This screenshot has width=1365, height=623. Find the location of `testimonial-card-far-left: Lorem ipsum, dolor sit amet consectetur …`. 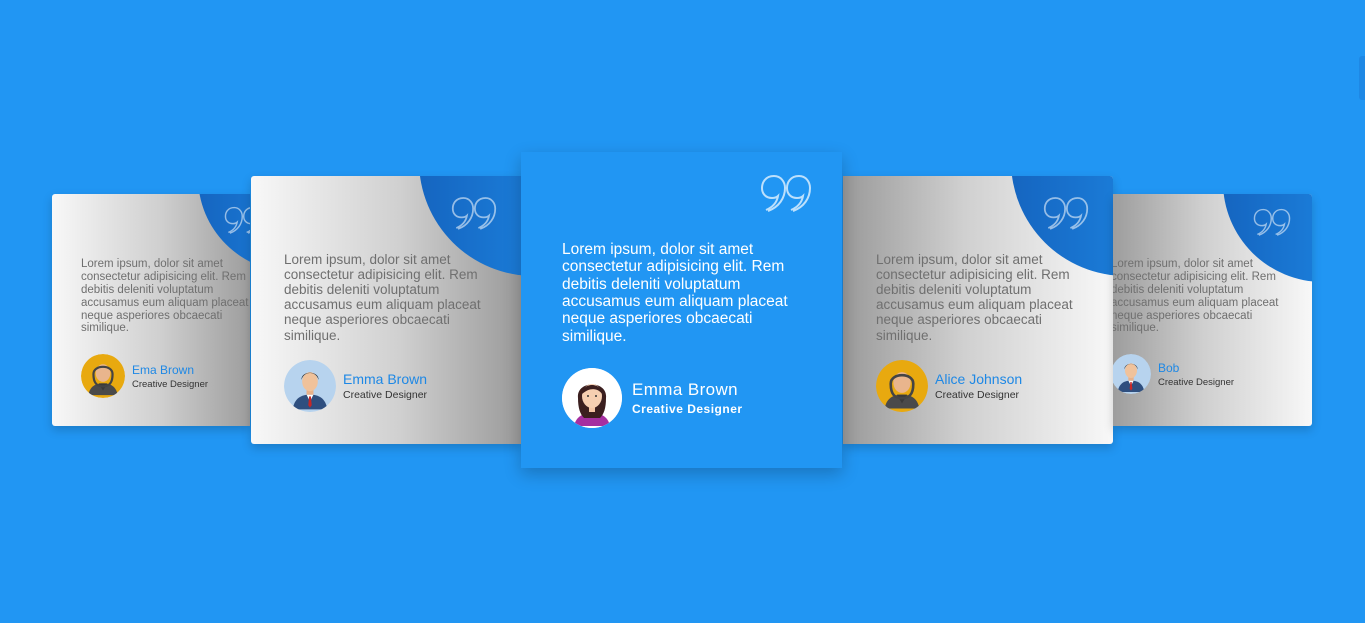

testimonial-card-far-left: Lorem ipsum, dolor sit amet consectetur … is located at coordinates (151, 310).